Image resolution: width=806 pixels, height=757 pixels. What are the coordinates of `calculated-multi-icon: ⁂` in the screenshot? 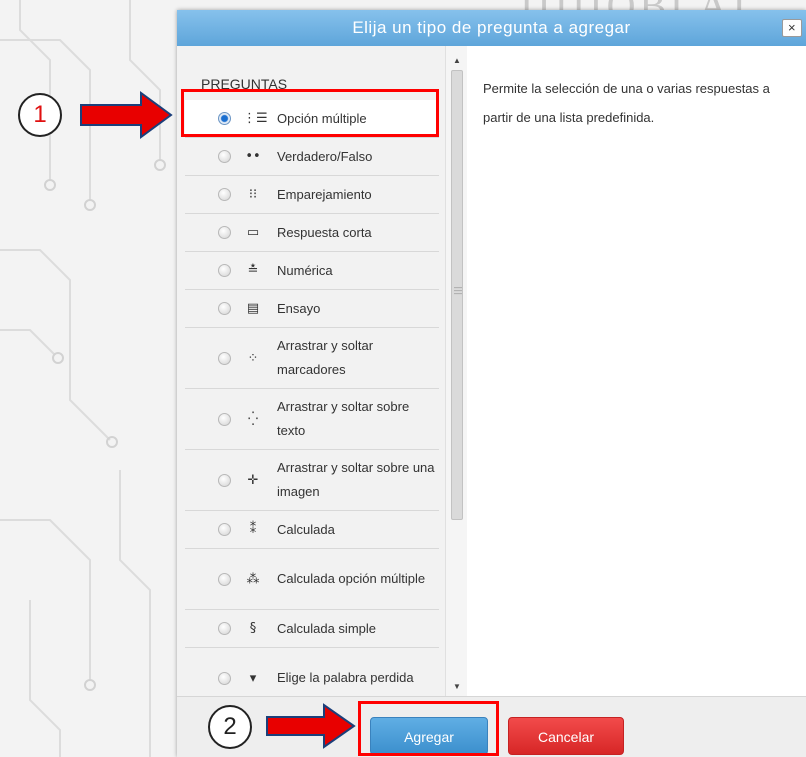 It's located at (253, 579).